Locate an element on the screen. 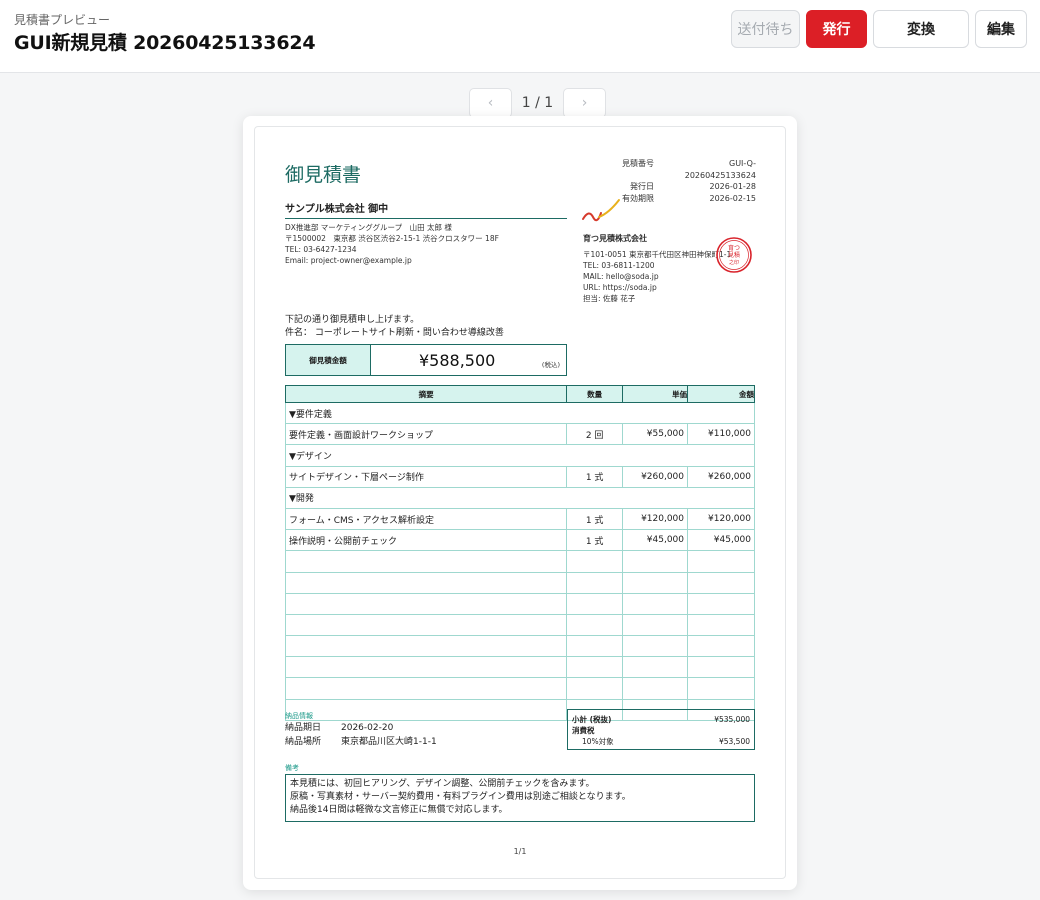 The height and width of the screenshot is (900, 1040). col-header-unit: 単価 is located at coordinates (655, 394).